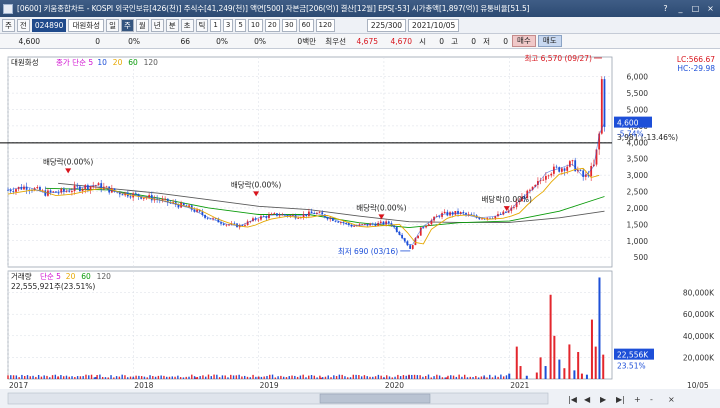 This screenshot has width=720, height=408. What do you see at coordinates (143, 385) in the screenshot?
I see `x-tick-label: 2018` at bounding box center [143, 385].